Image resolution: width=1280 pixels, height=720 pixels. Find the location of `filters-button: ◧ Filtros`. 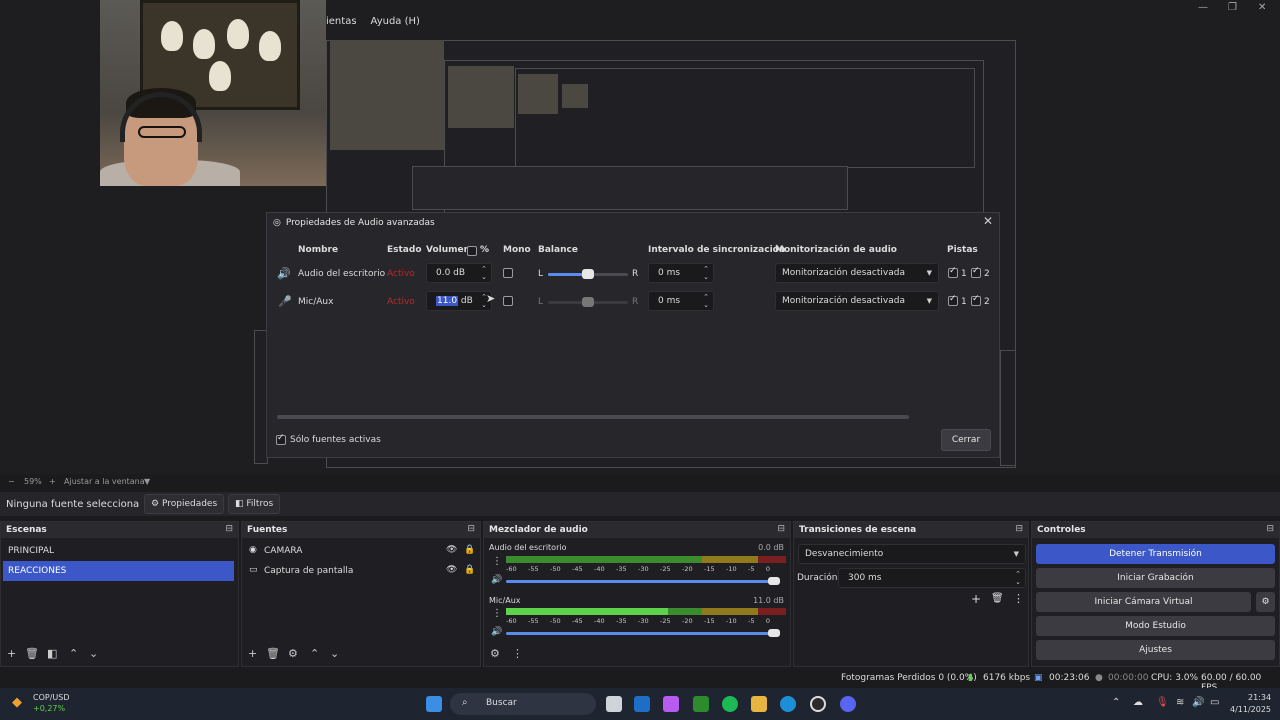

filters-button: ◧ Filtros is located at coordinates (254, 504).